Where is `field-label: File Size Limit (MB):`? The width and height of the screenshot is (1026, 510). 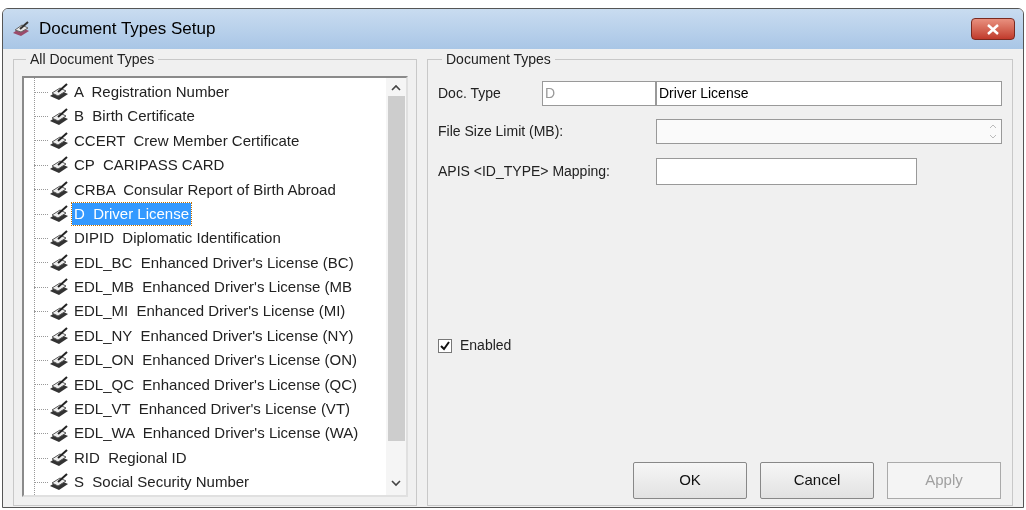 field-label: File Size Limit (MB): is located at coordinates (501, 131).